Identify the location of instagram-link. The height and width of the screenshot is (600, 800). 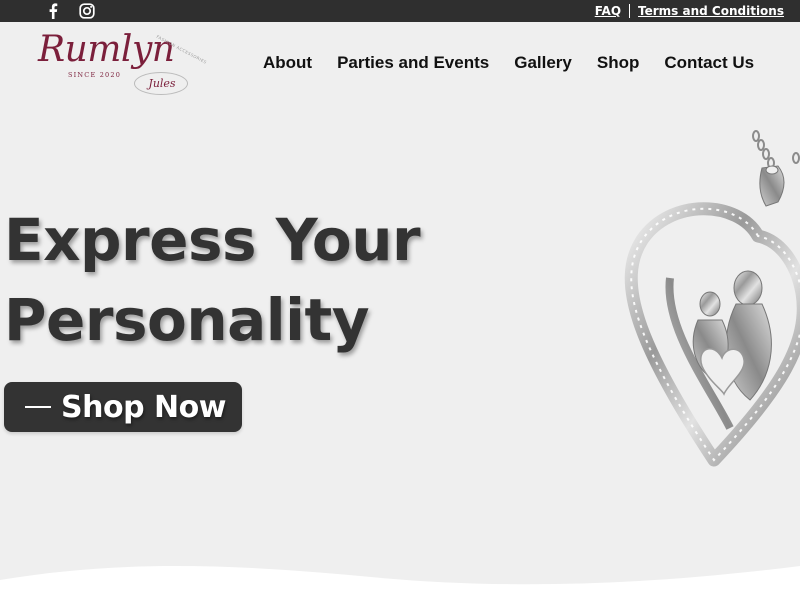
(87, 11).